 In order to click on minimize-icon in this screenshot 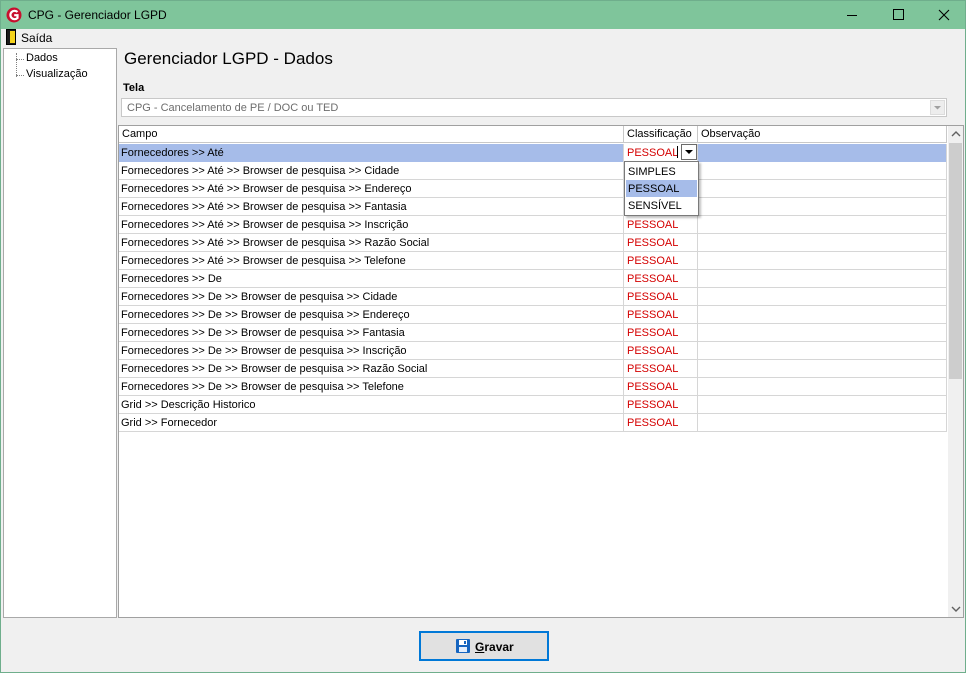, I will do `click(852, 15)`.